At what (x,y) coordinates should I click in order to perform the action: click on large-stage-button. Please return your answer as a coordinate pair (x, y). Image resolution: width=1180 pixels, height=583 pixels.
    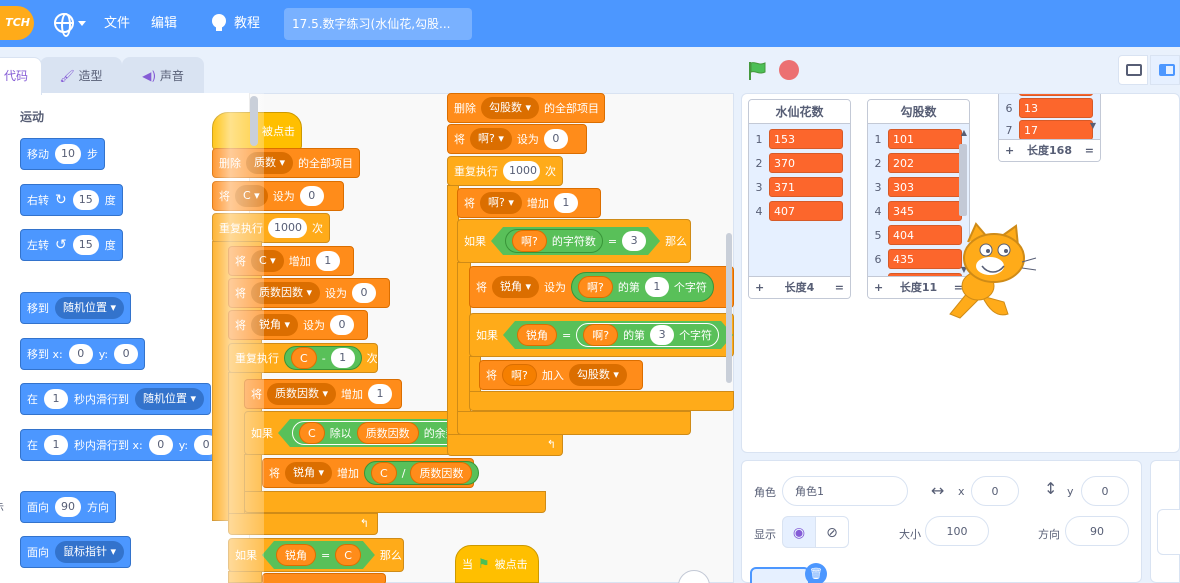
    Looking at the image, I should click on (1165, 70).